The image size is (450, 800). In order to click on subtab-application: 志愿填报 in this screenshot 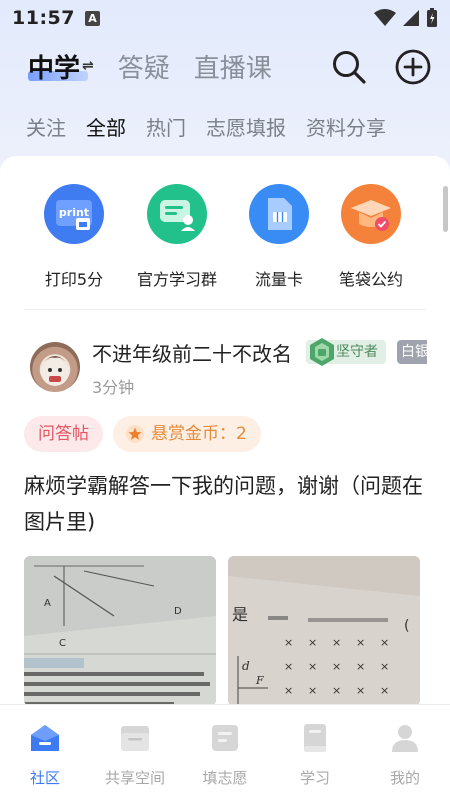, I will do `click(246, 126)`.